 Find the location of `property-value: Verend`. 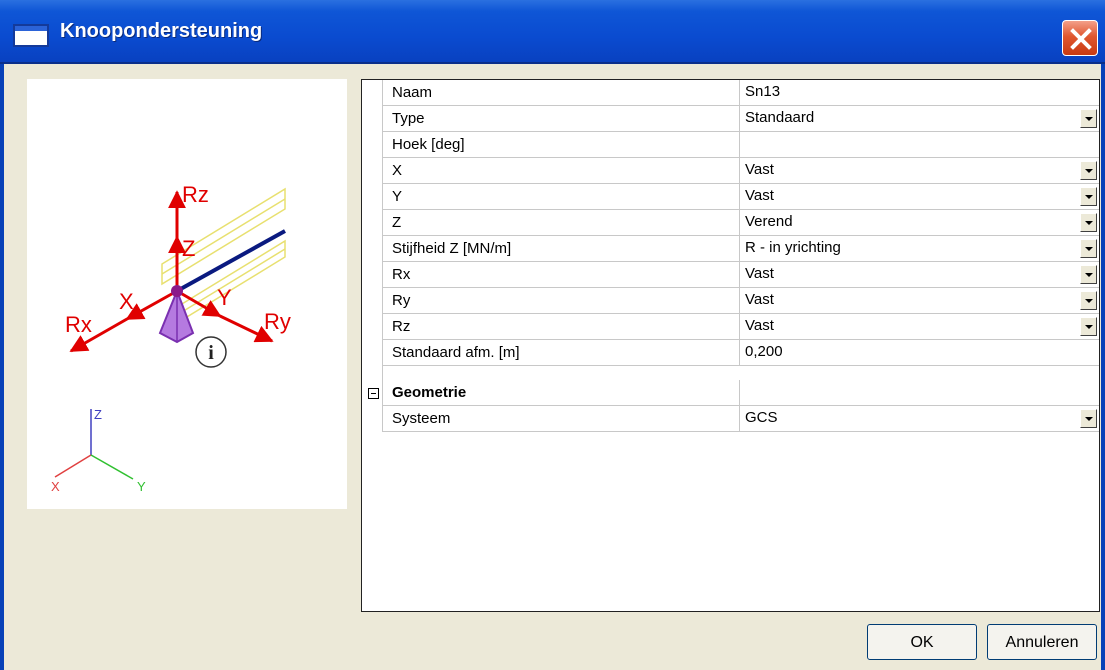

property-value: Verend is located at coordinates (922, 222).